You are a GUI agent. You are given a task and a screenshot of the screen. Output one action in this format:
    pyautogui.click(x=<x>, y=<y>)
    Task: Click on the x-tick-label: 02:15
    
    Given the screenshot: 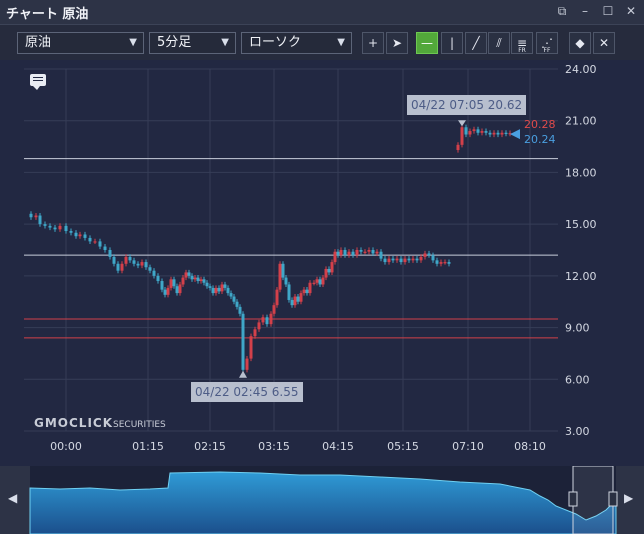 What is the action you would take?
    pyautogui.click(x=210, y=446)
    